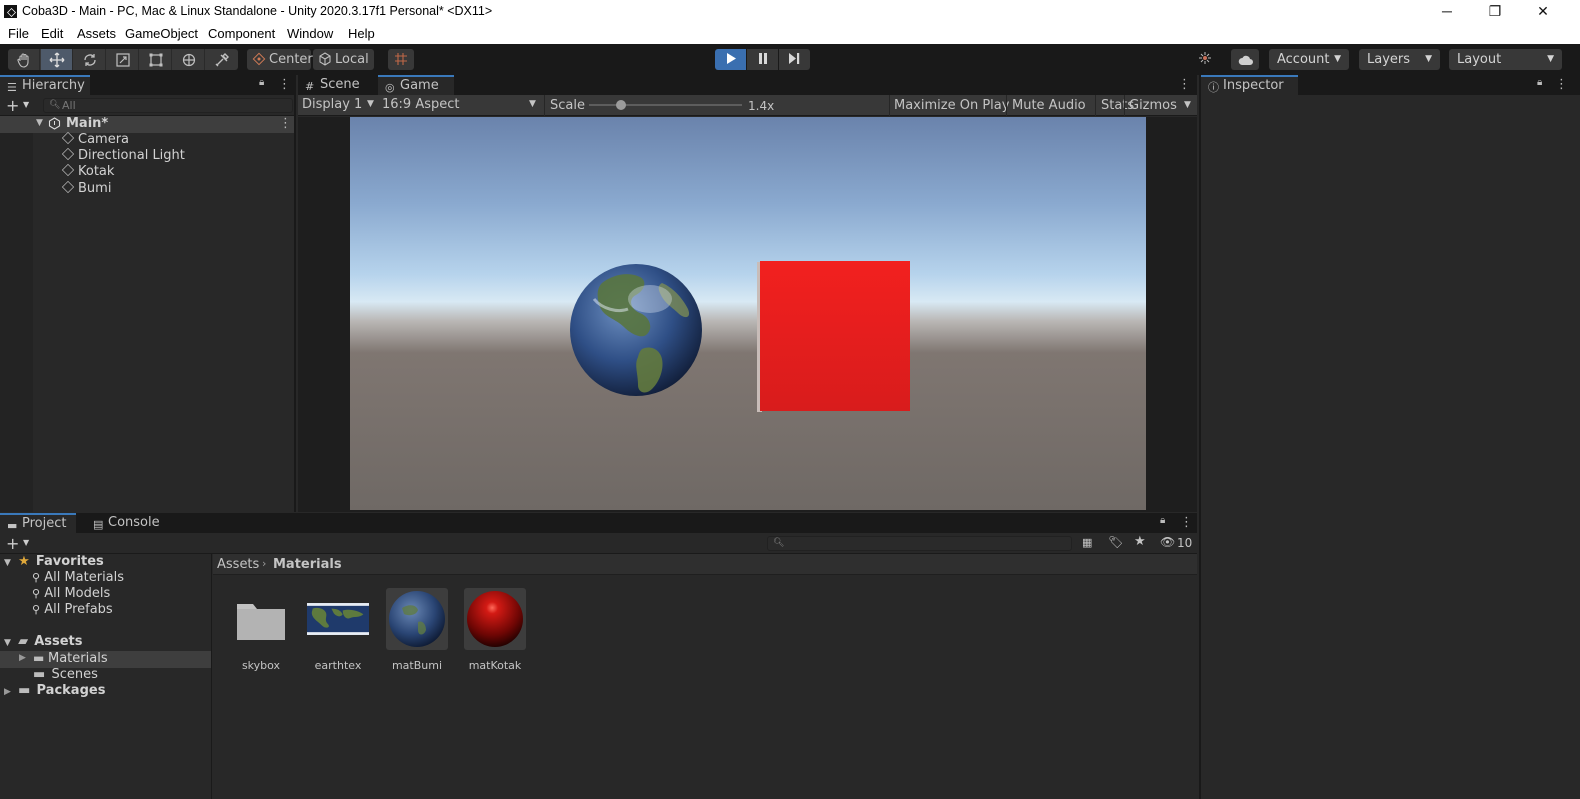  Describe the element at coordinates (241, 33) in the screenshot. I see `menu-component: Component` at that location.